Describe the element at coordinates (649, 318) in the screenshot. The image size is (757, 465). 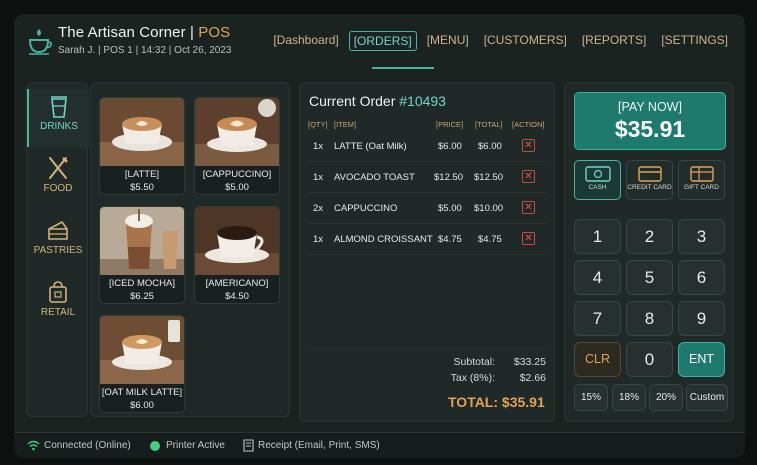
I see `key-8: 8` at that location.